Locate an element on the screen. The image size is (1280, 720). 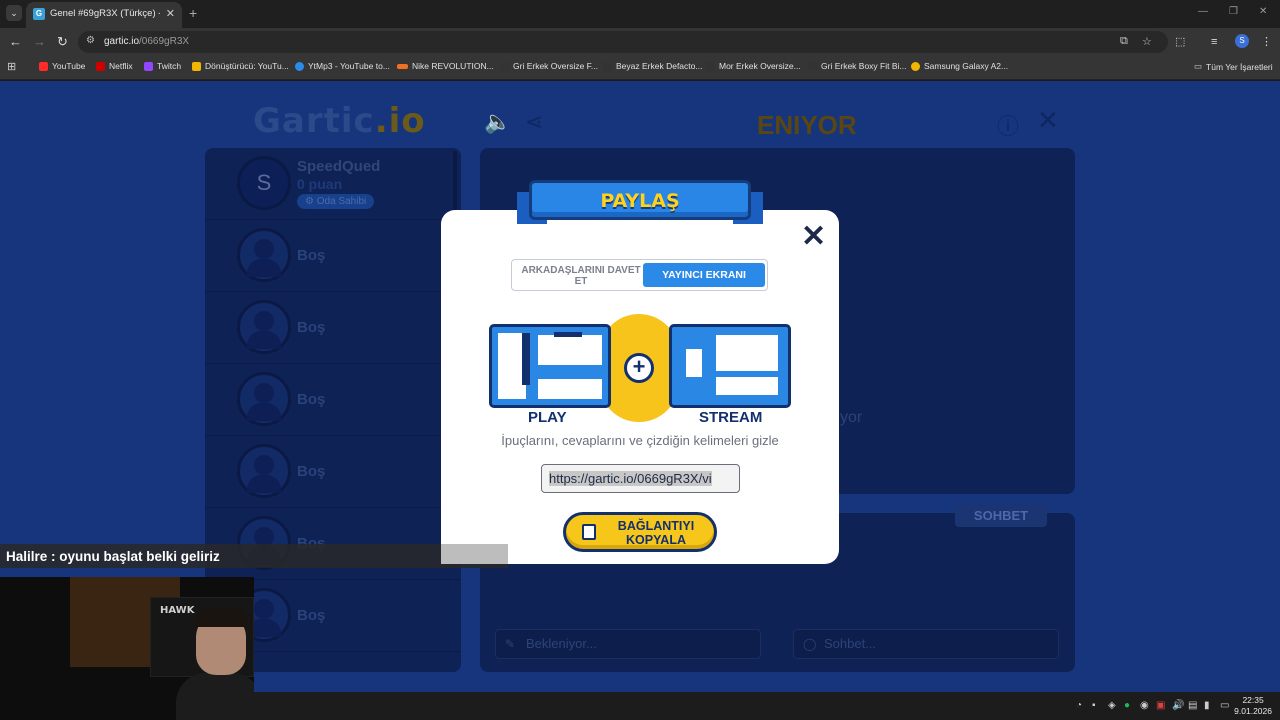
stream-screen-icon is located at coordinates (730, 366).